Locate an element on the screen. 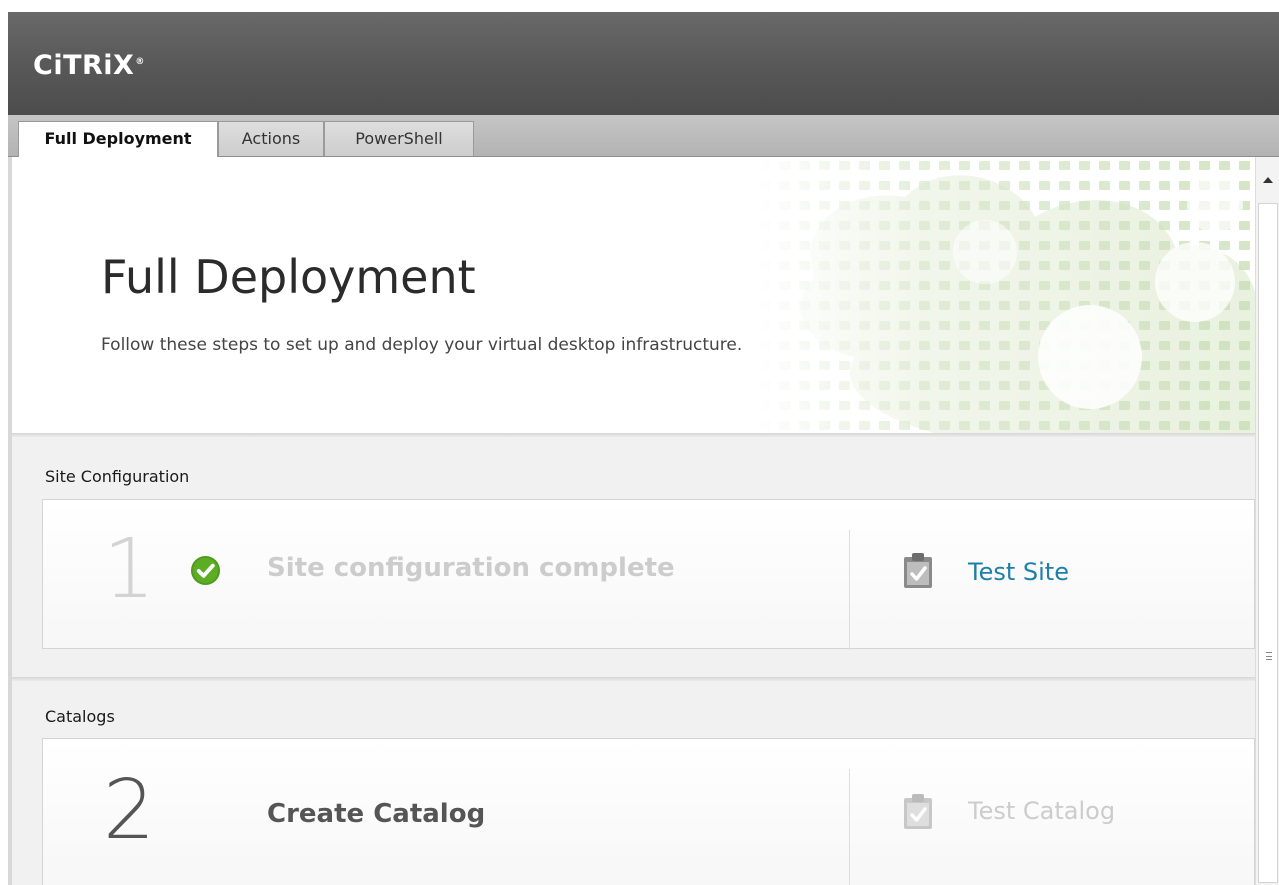  tab-label: PowerShell is located at coordinates (399, 138).